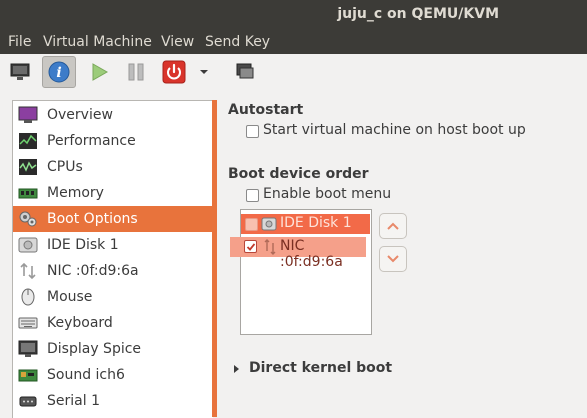 The width and height of the screenshot is (587, 418). What do you see at coordinates (293, 72) in the screenshot?
I see `toolbar: i` at bounding box center [293, 72].